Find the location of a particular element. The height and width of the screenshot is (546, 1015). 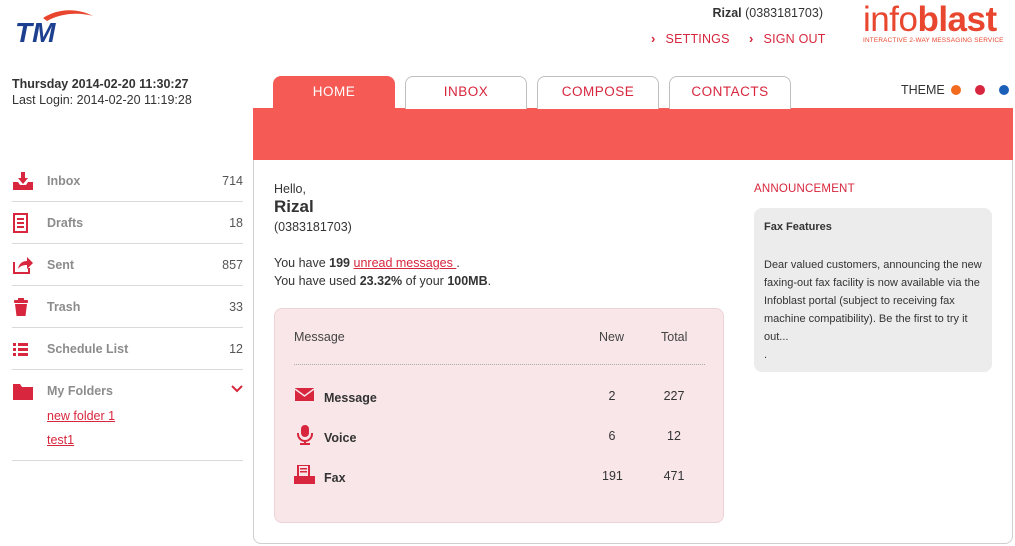

sidebar-item-trash: Trash 33 is located at coordinates (127, 307).